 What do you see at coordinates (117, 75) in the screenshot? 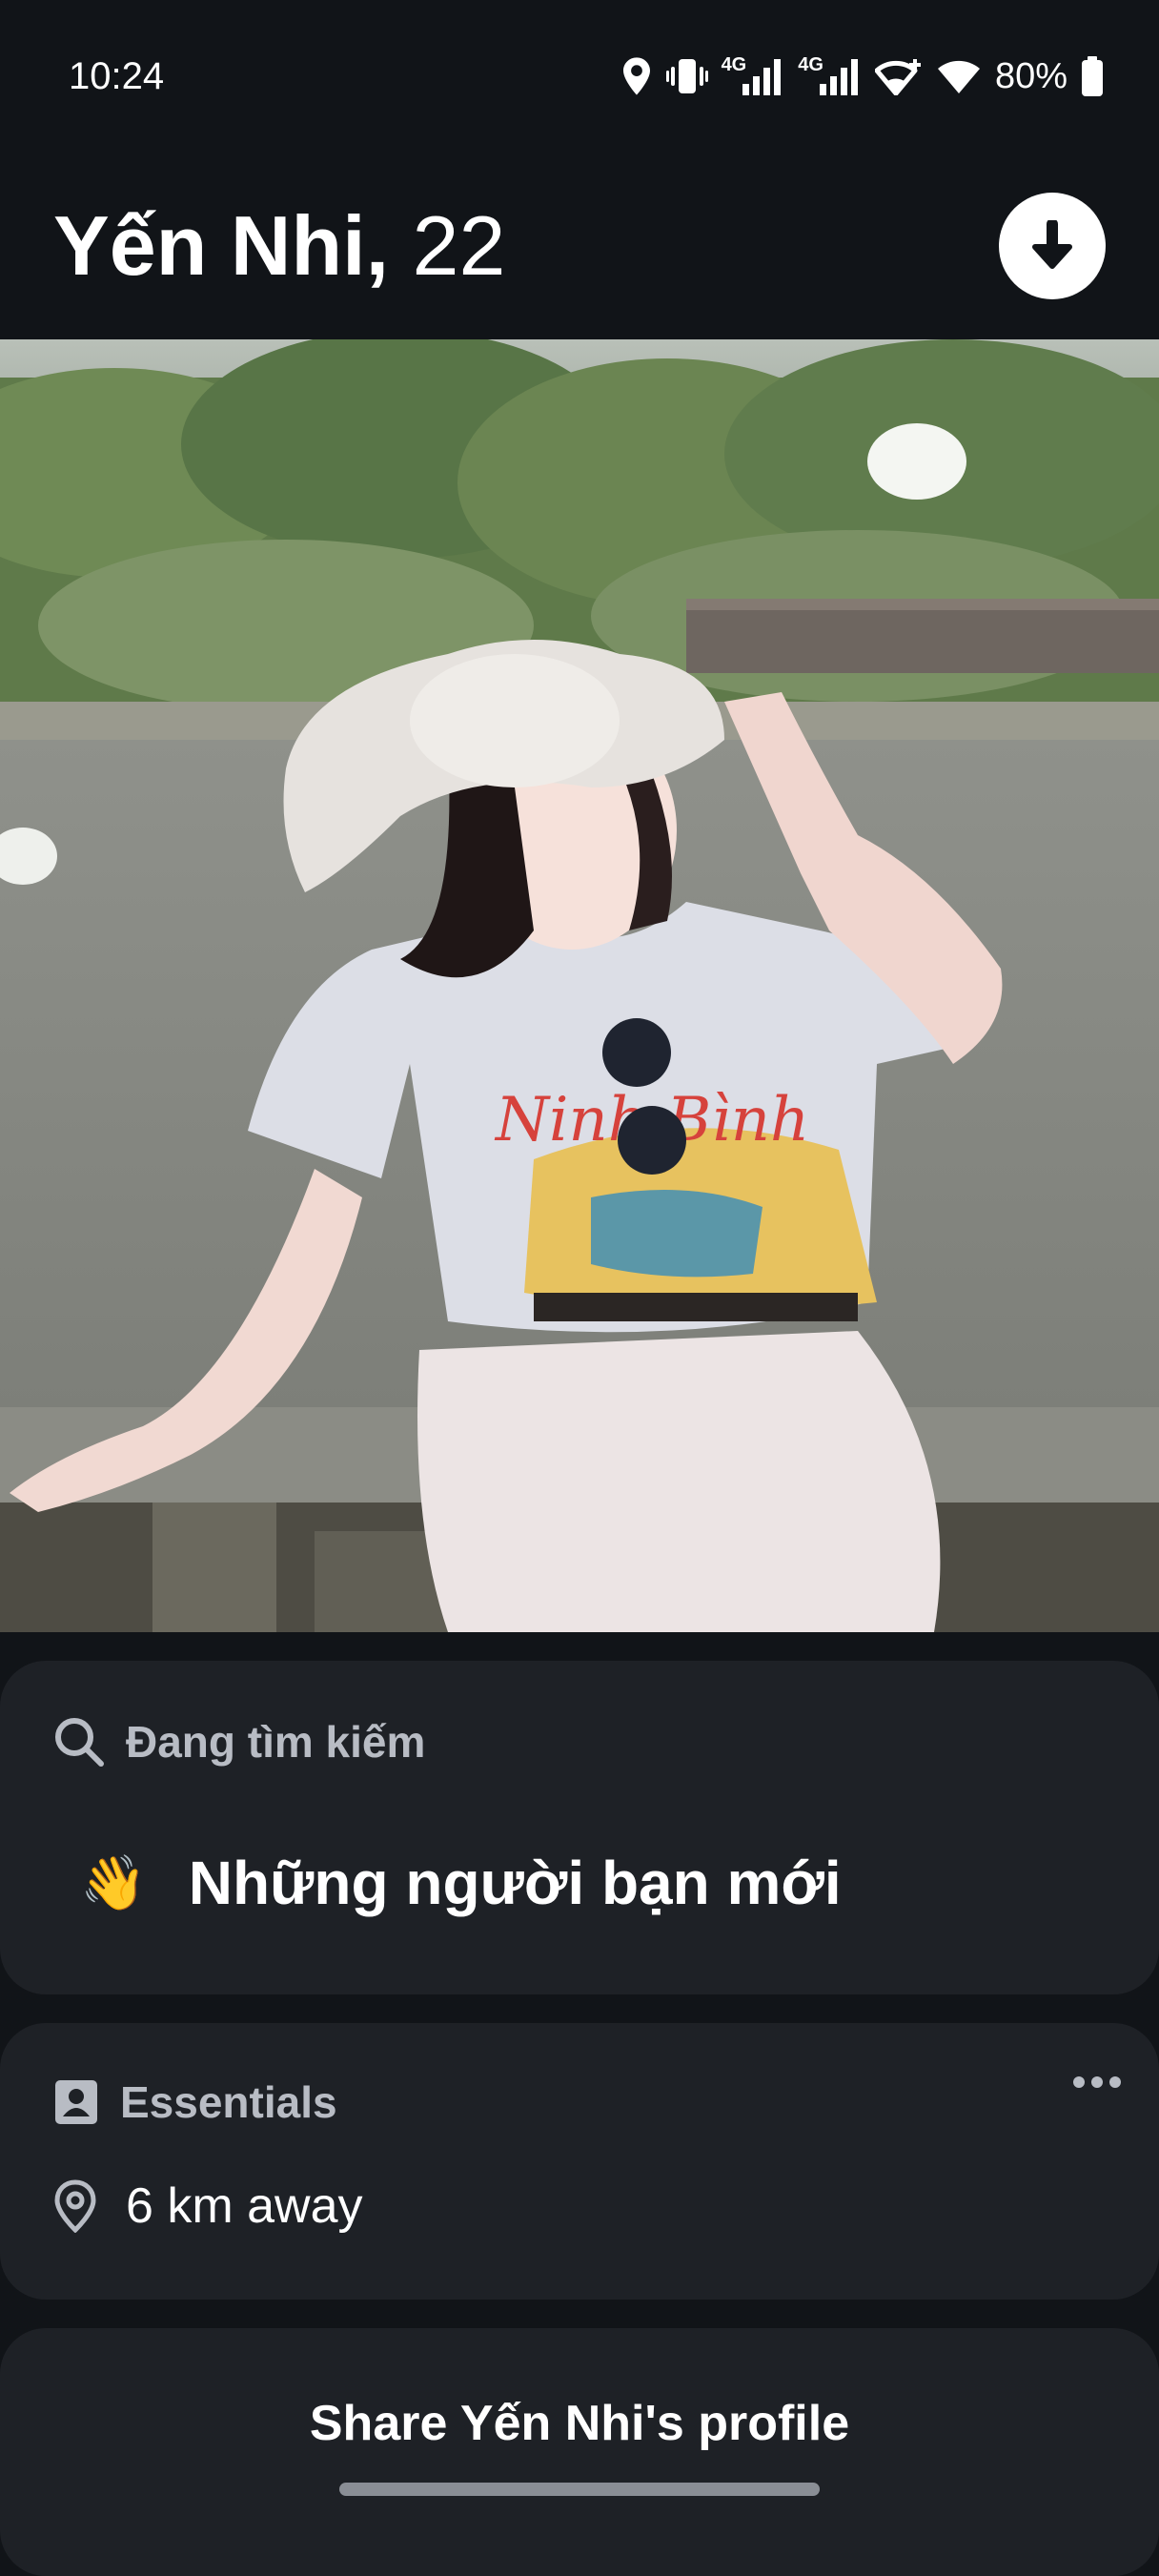
I see `status-time: 10:24` at bounding box center [117, 75].